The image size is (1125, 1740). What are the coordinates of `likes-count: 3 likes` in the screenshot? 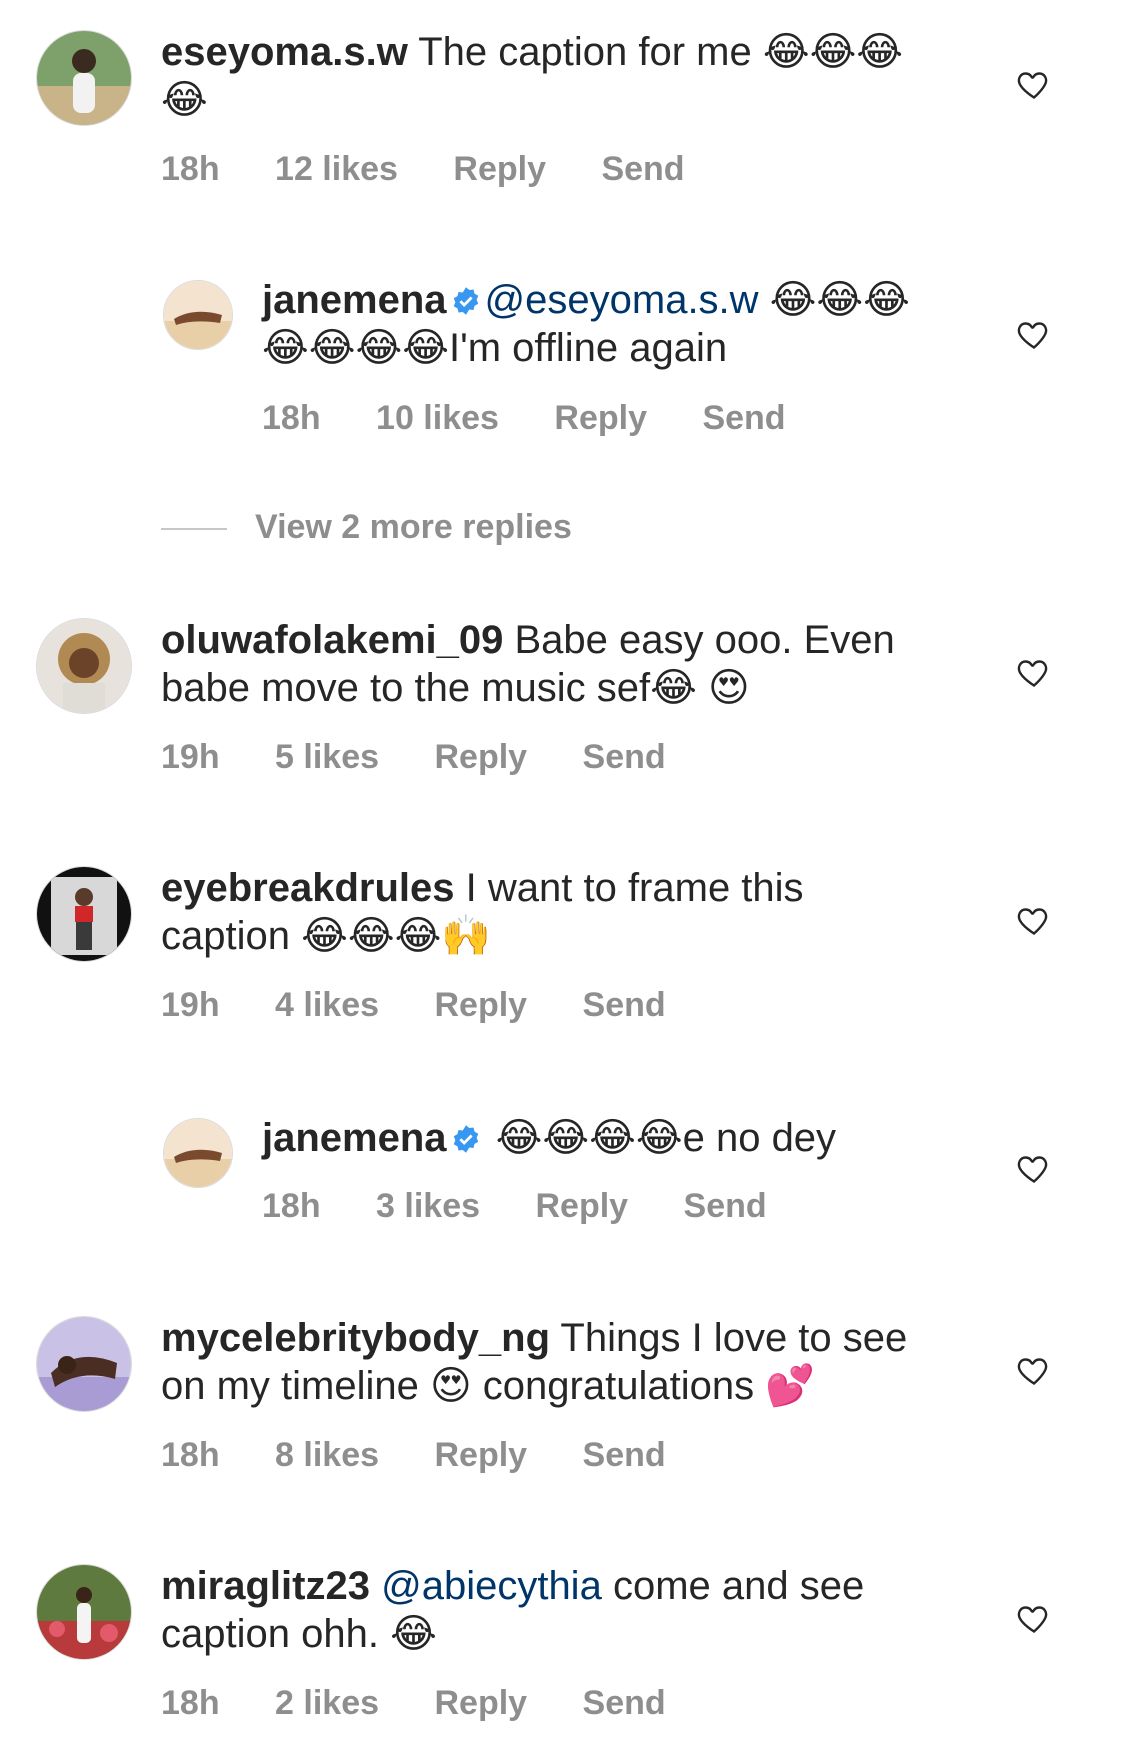 It's located at (428, 1206).